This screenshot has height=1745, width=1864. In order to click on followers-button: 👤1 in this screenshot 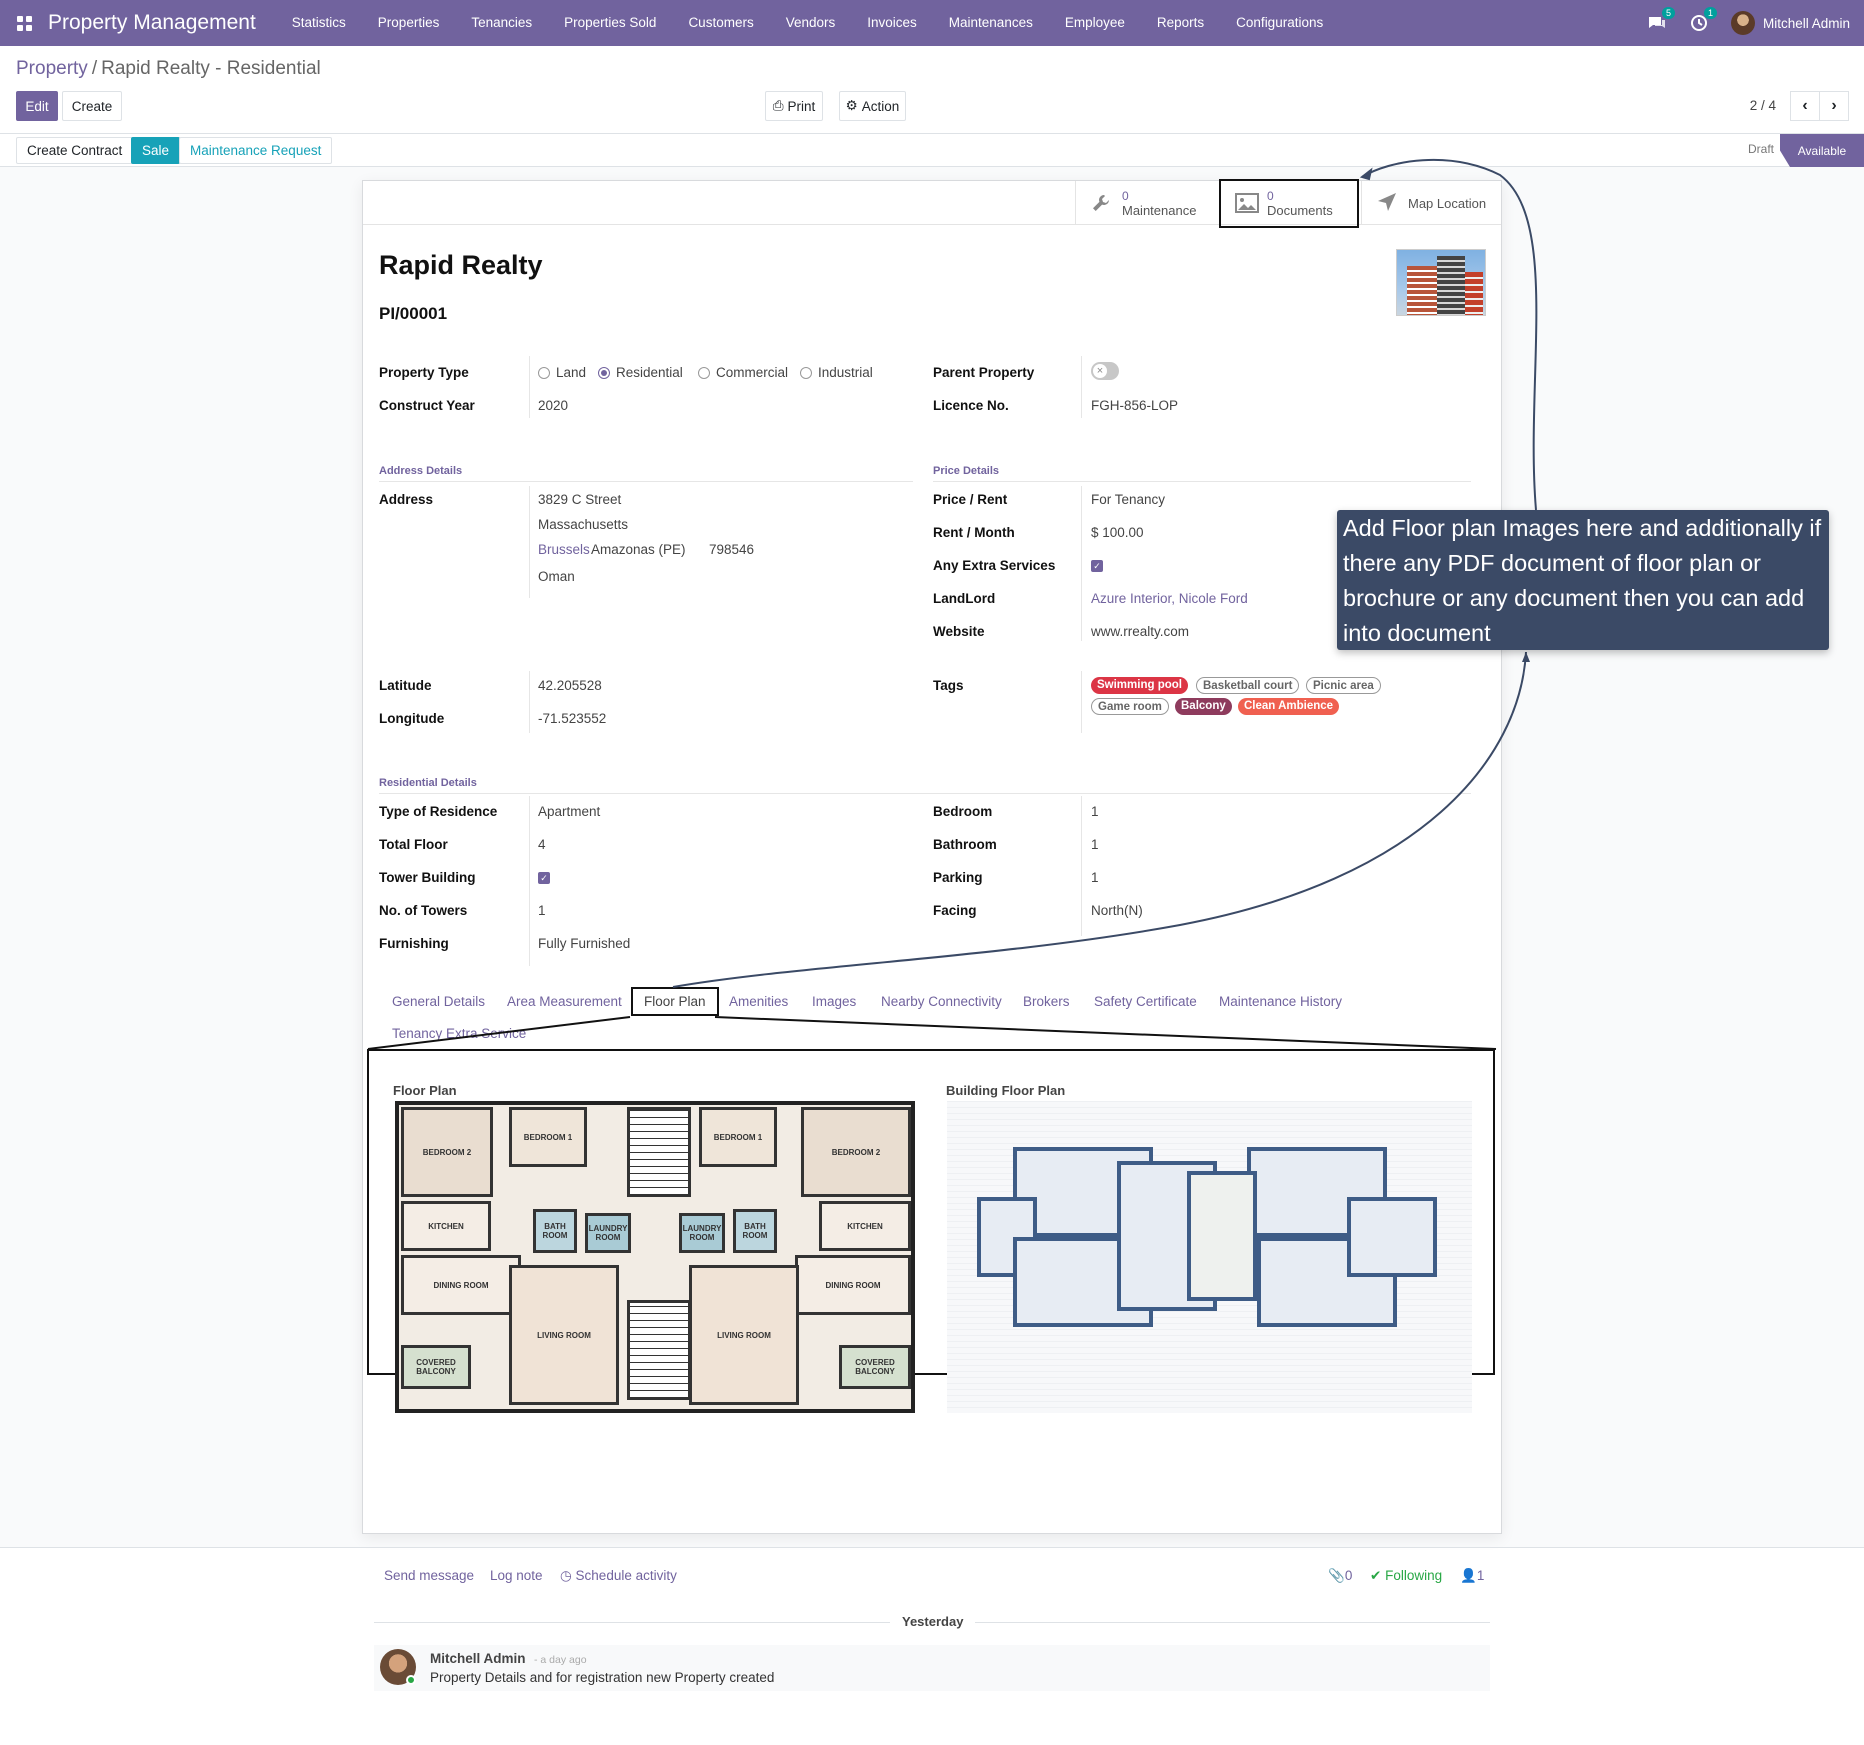, I will do `click(1472, 1576)`.